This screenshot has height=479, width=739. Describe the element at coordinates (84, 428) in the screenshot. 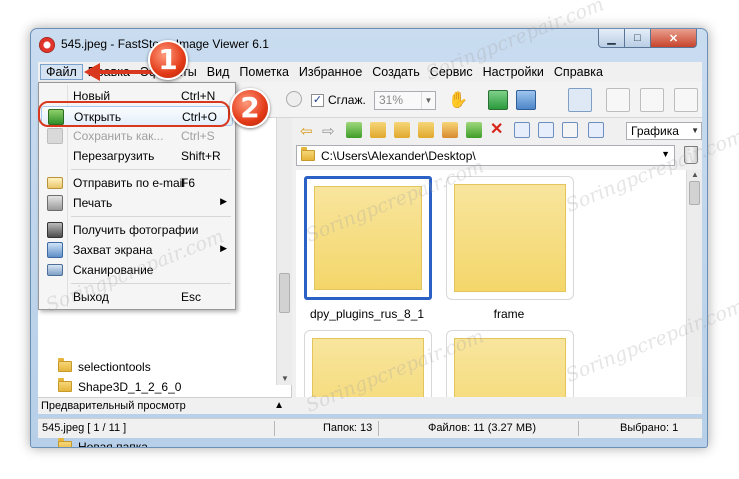

I see `status-file: 545.jpeg [ 1 / 11 ]` at that location.